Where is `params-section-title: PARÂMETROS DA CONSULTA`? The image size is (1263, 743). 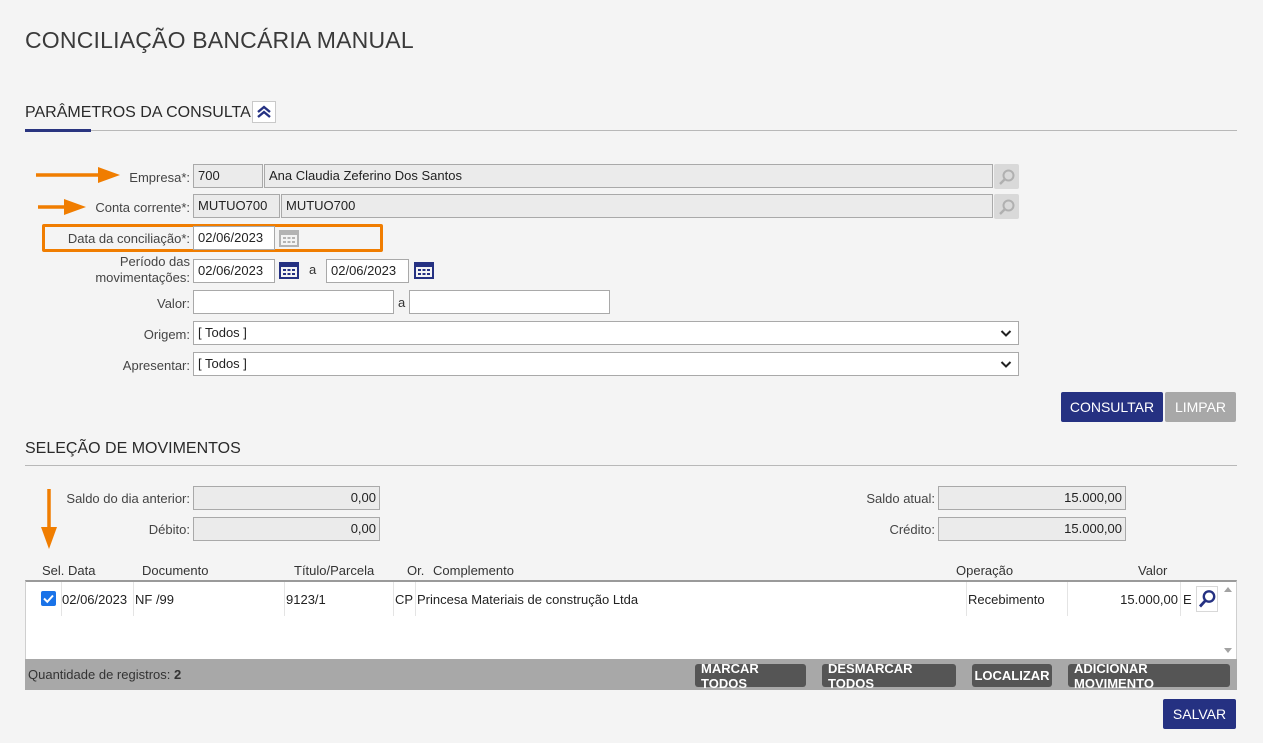
params-section-title: PARÂMETROS DA CONSULTA is located at coordinates (138, 112).